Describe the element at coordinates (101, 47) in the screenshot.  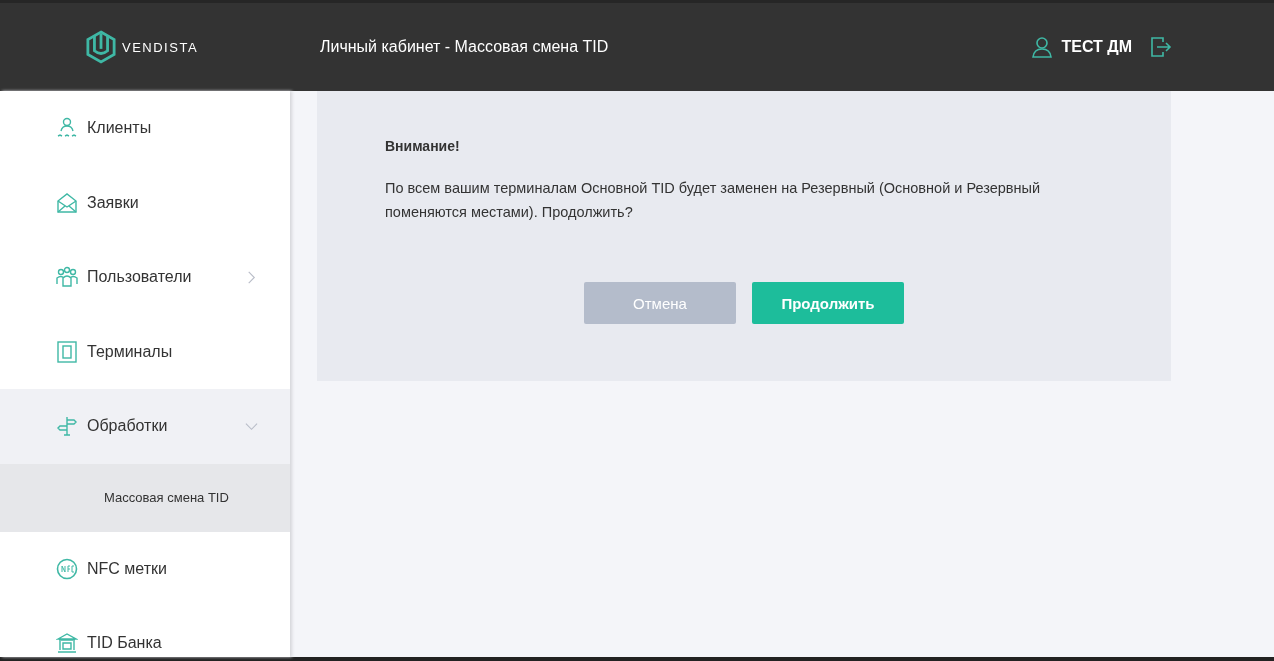
I see `logo-icon` at that location.